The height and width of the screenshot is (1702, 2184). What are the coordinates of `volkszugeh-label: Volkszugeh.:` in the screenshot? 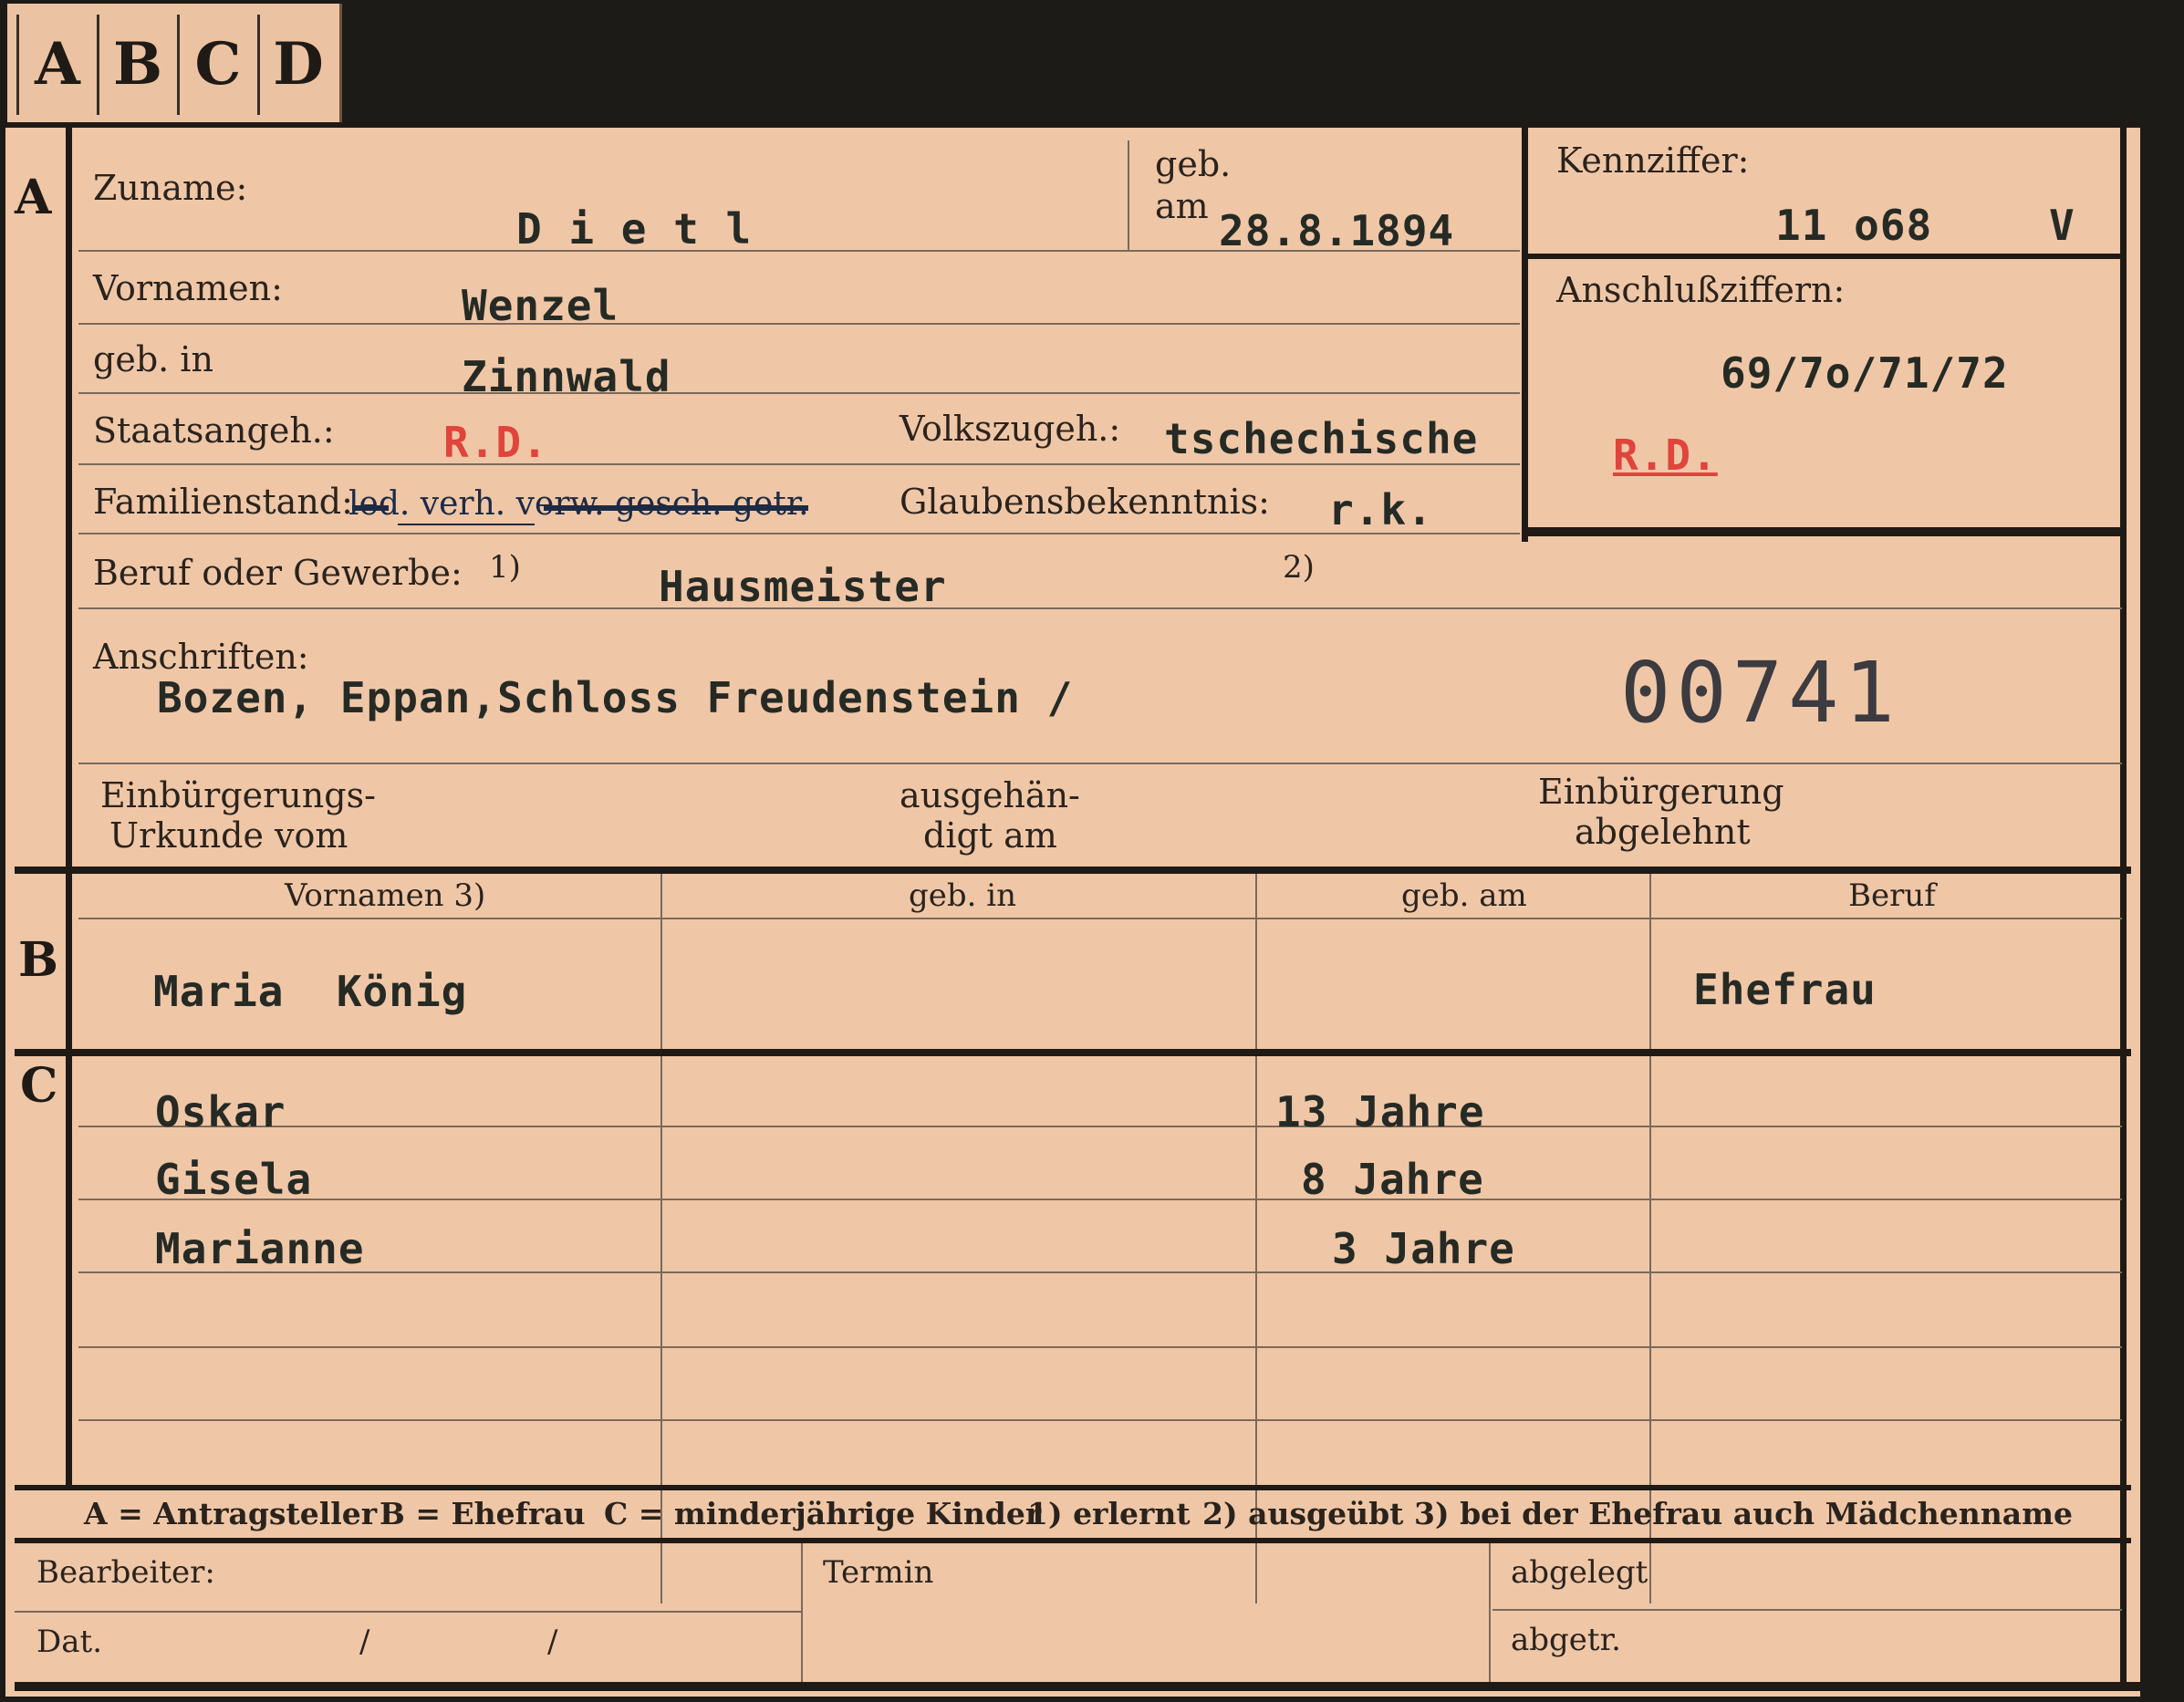 It's located at (1010, 429).